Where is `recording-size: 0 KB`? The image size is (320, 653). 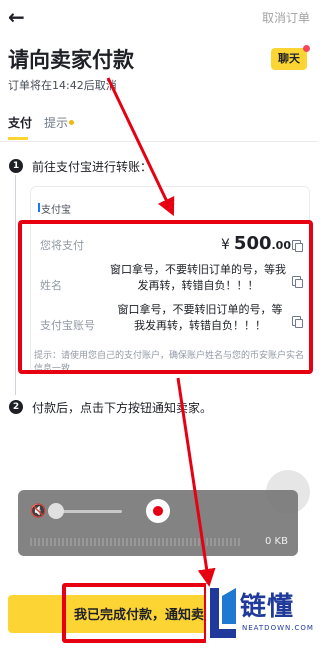
recording-size: 0 KB is located at coordinates (276, 541).